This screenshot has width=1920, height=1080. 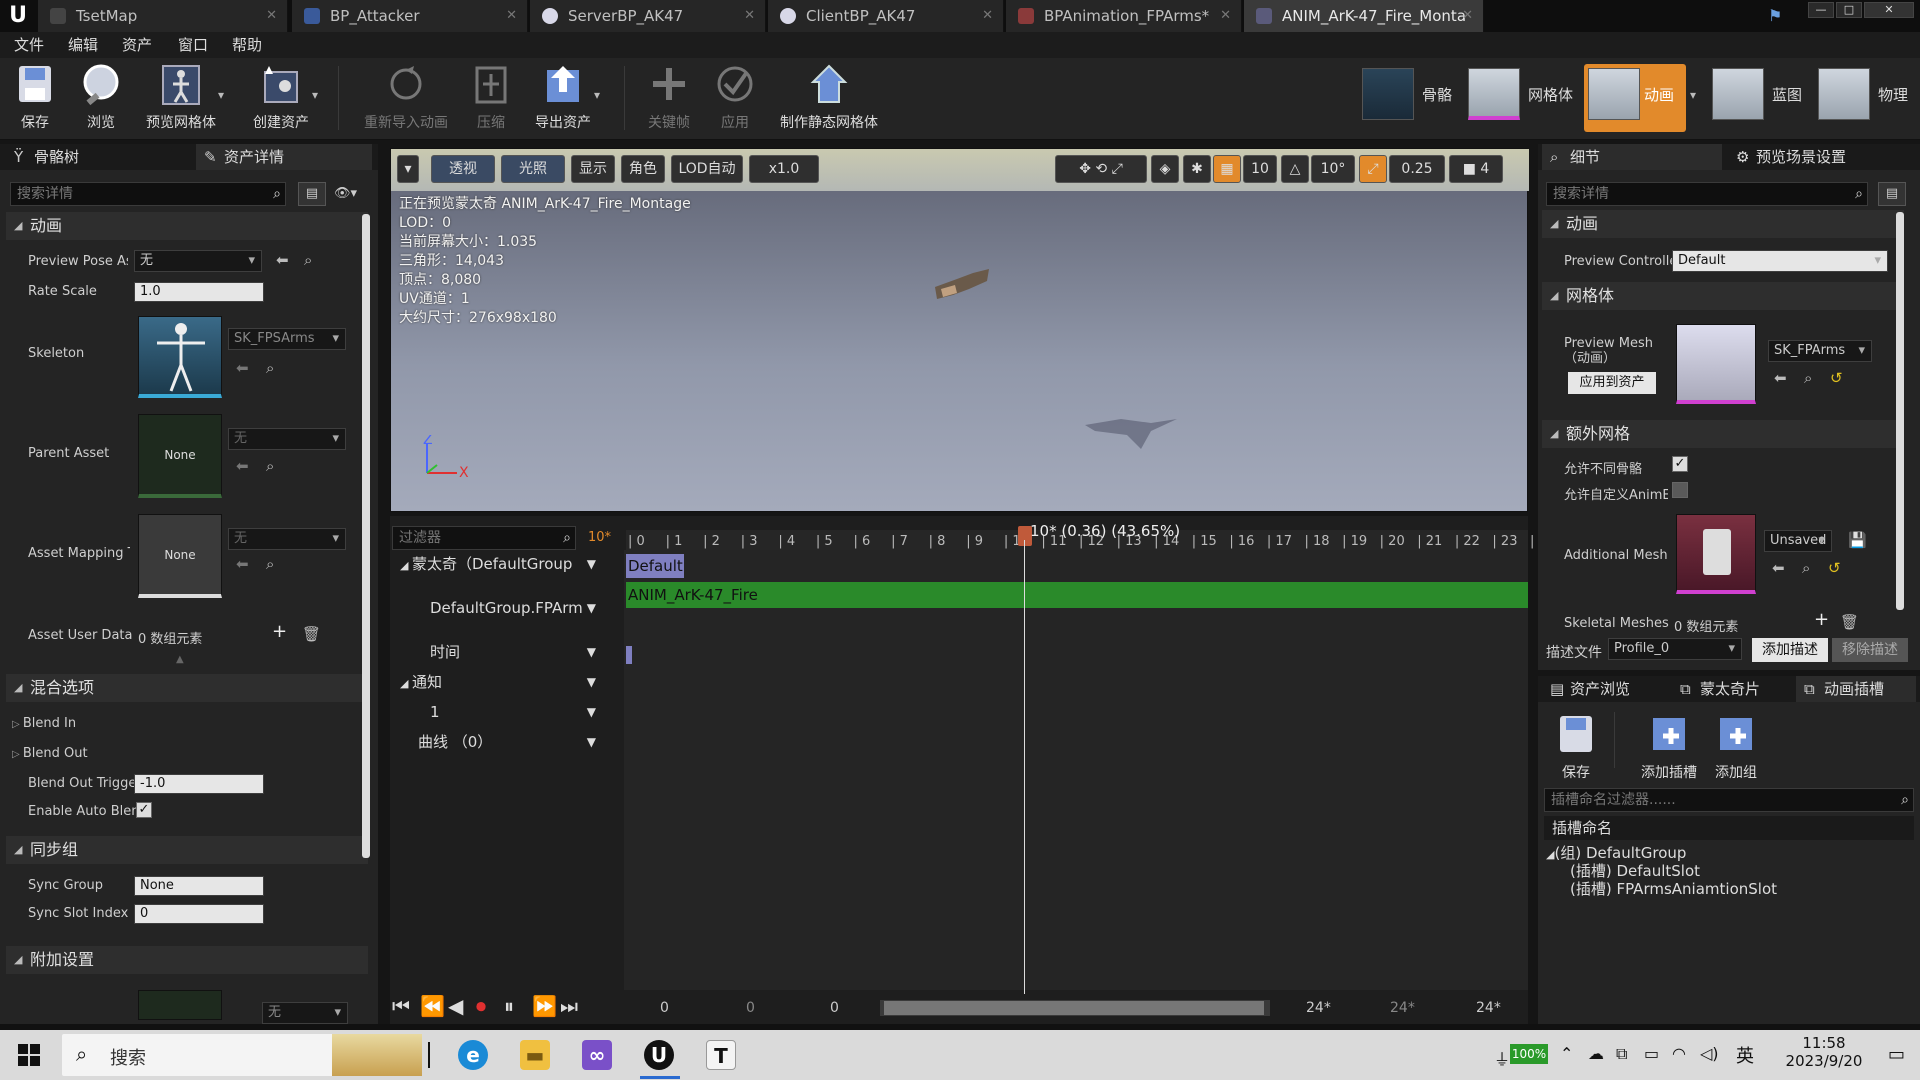 What do you see at coordinates (180, 1005) in the screenshot?
I see `additional-asset-thumbnail` at bounding box center [180, 1005].